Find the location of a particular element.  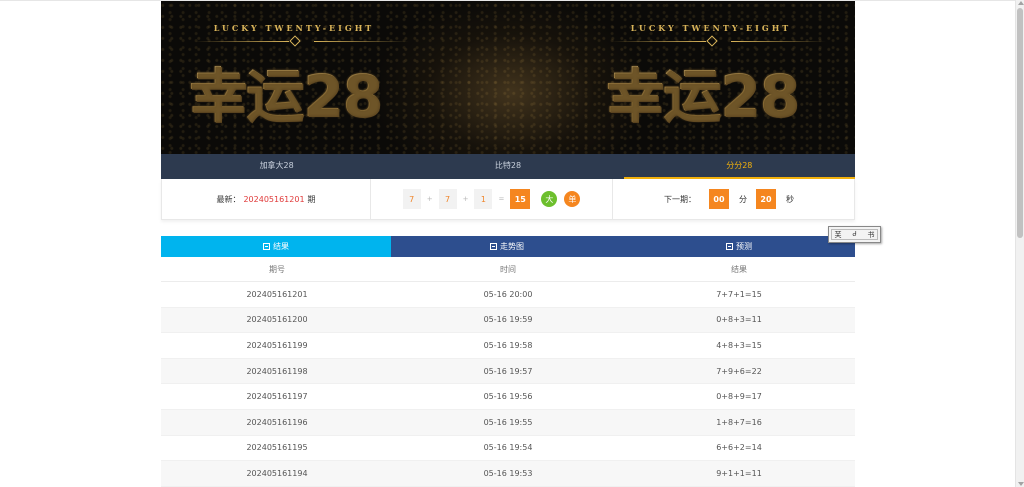

row-time: 05-16 19:54 is located at coordinates (508, 448).